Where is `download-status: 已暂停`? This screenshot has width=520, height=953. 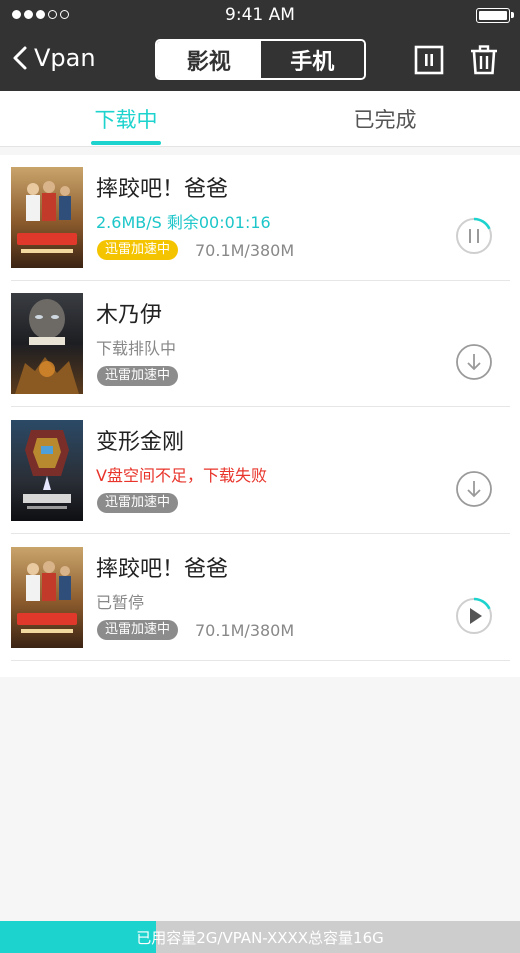 download-status: 已暂停 is located at coordinates (120, 602).